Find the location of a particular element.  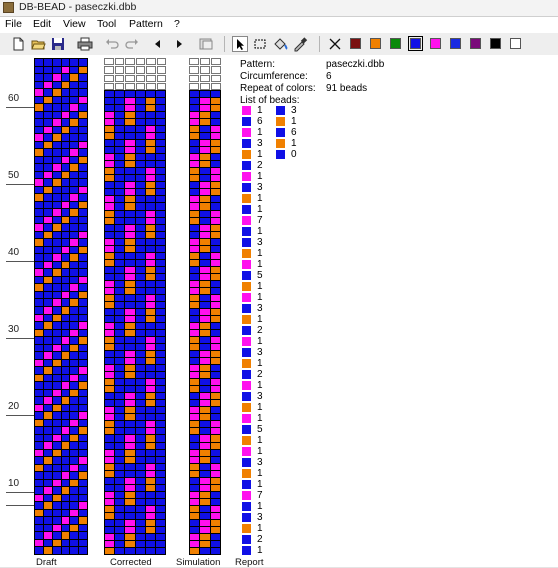

menu-pattern: Pattern is located at coordinates (146, 24).